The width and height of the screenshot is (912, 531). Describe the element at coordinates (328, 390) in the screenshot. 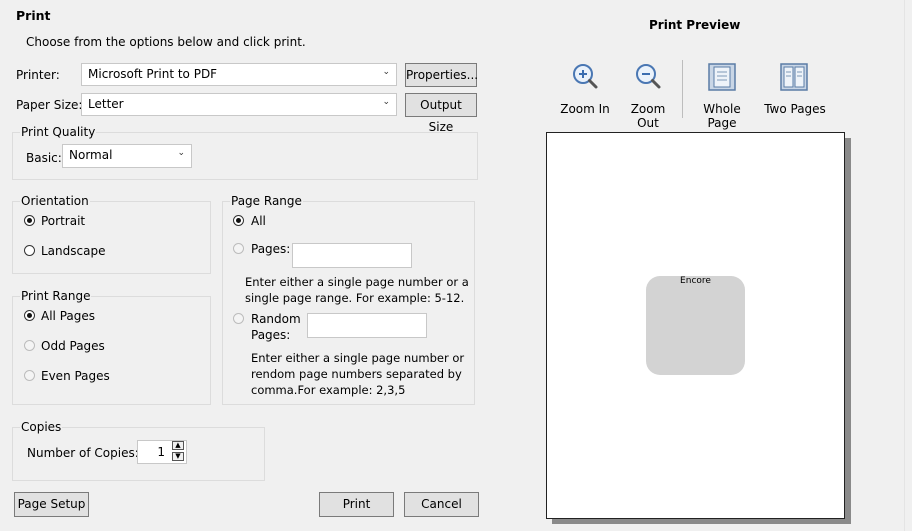

I see `random-hint-line-3: comma.For example: 2,3,5` at that location.